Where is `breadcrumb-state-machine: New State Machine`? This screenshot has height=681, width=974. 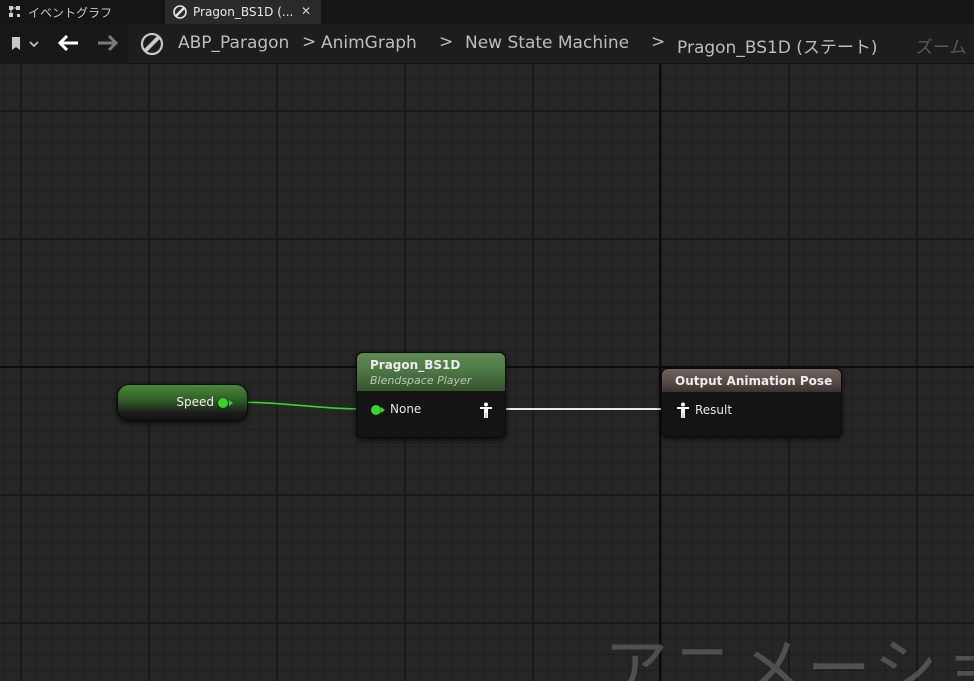 breadcrumb-state-machine: New State Machine is located at coordinates (547, 43).